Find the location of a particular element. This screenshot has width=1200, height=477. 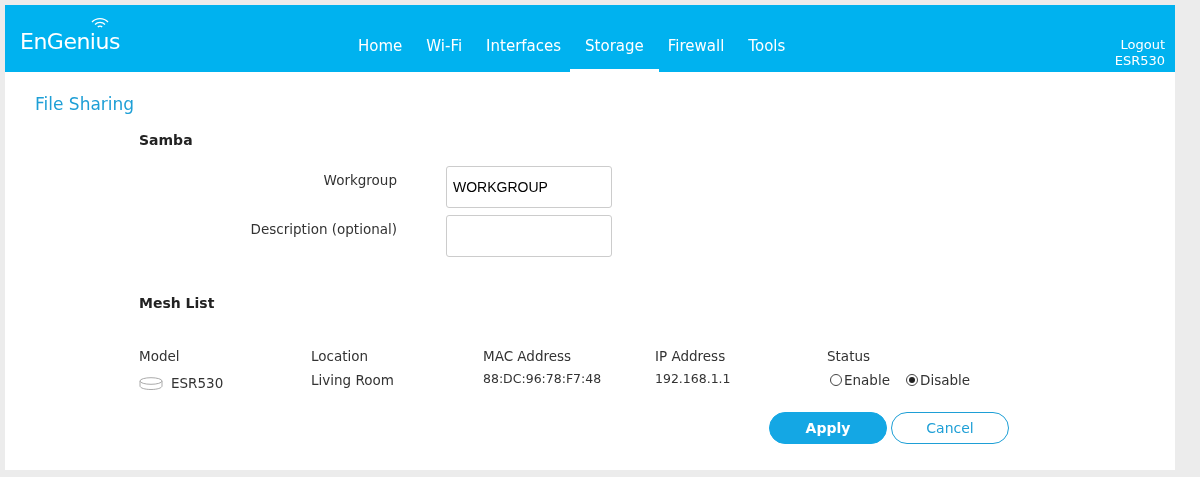

field-label: Workgroup is located at coordinates (359, 180).